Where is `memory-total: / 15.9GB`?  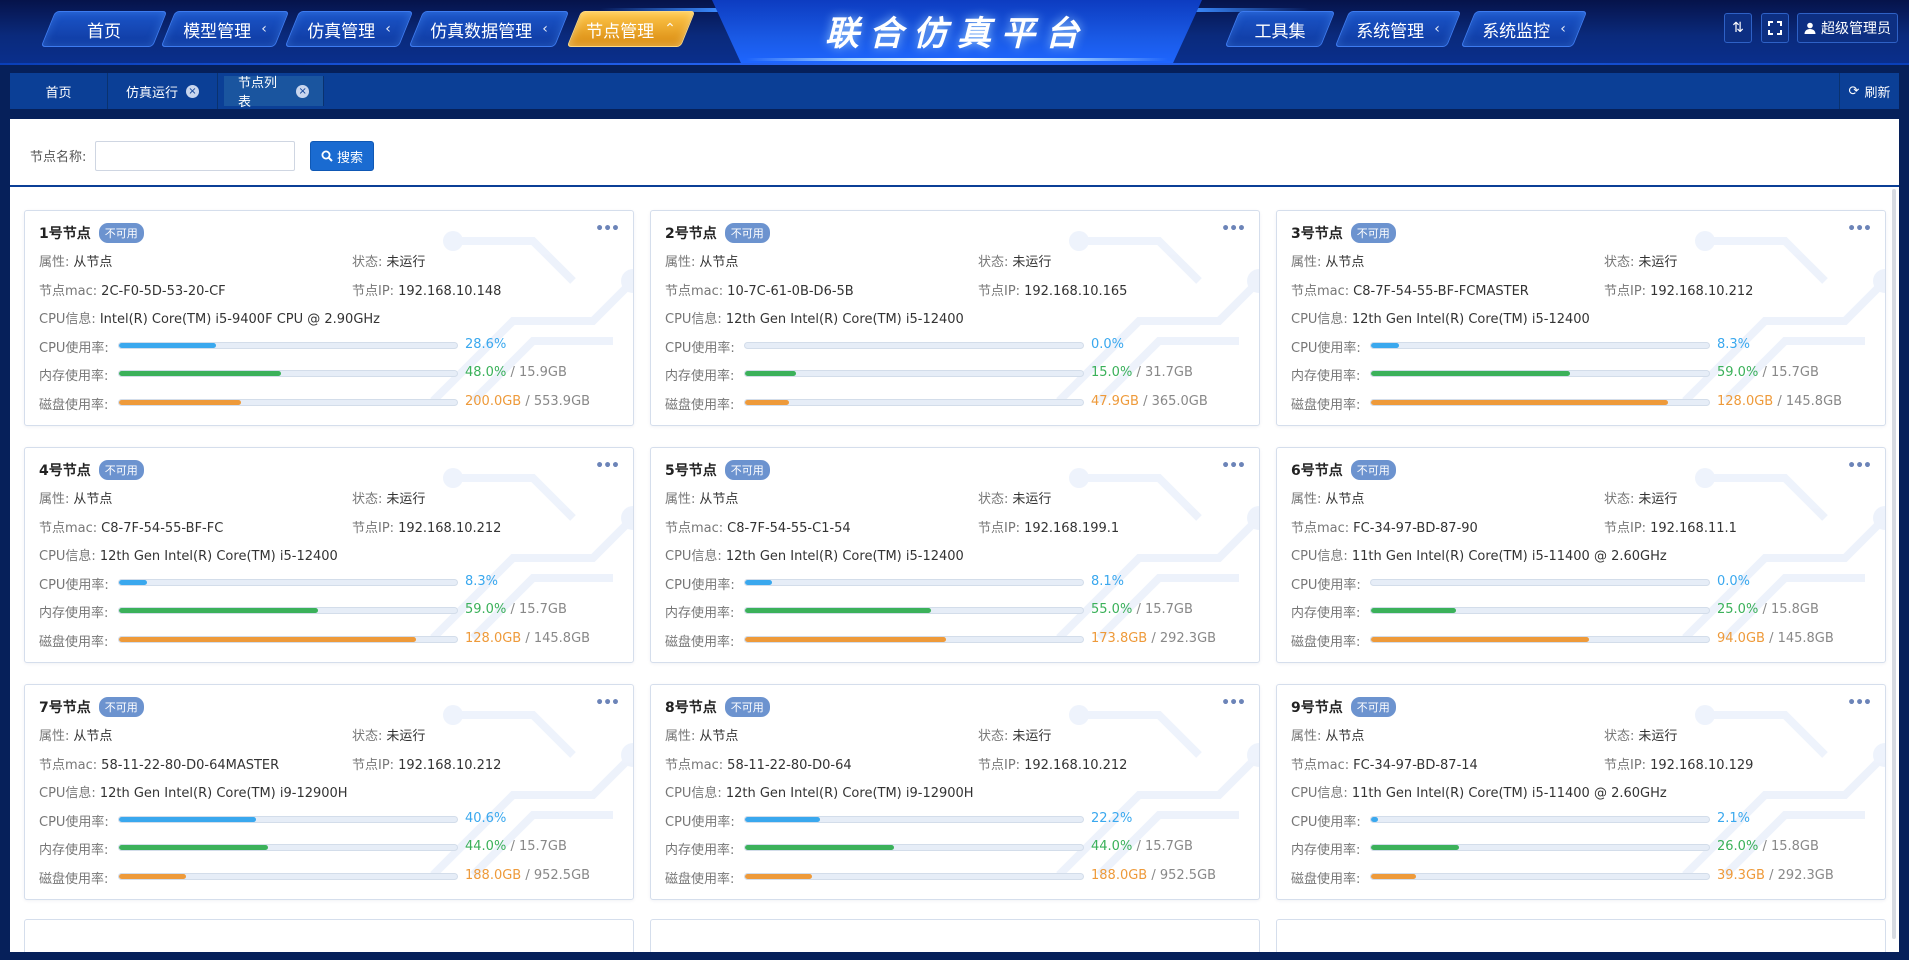
memory-total: / 15.9GB is located at coordinates (536, 372).